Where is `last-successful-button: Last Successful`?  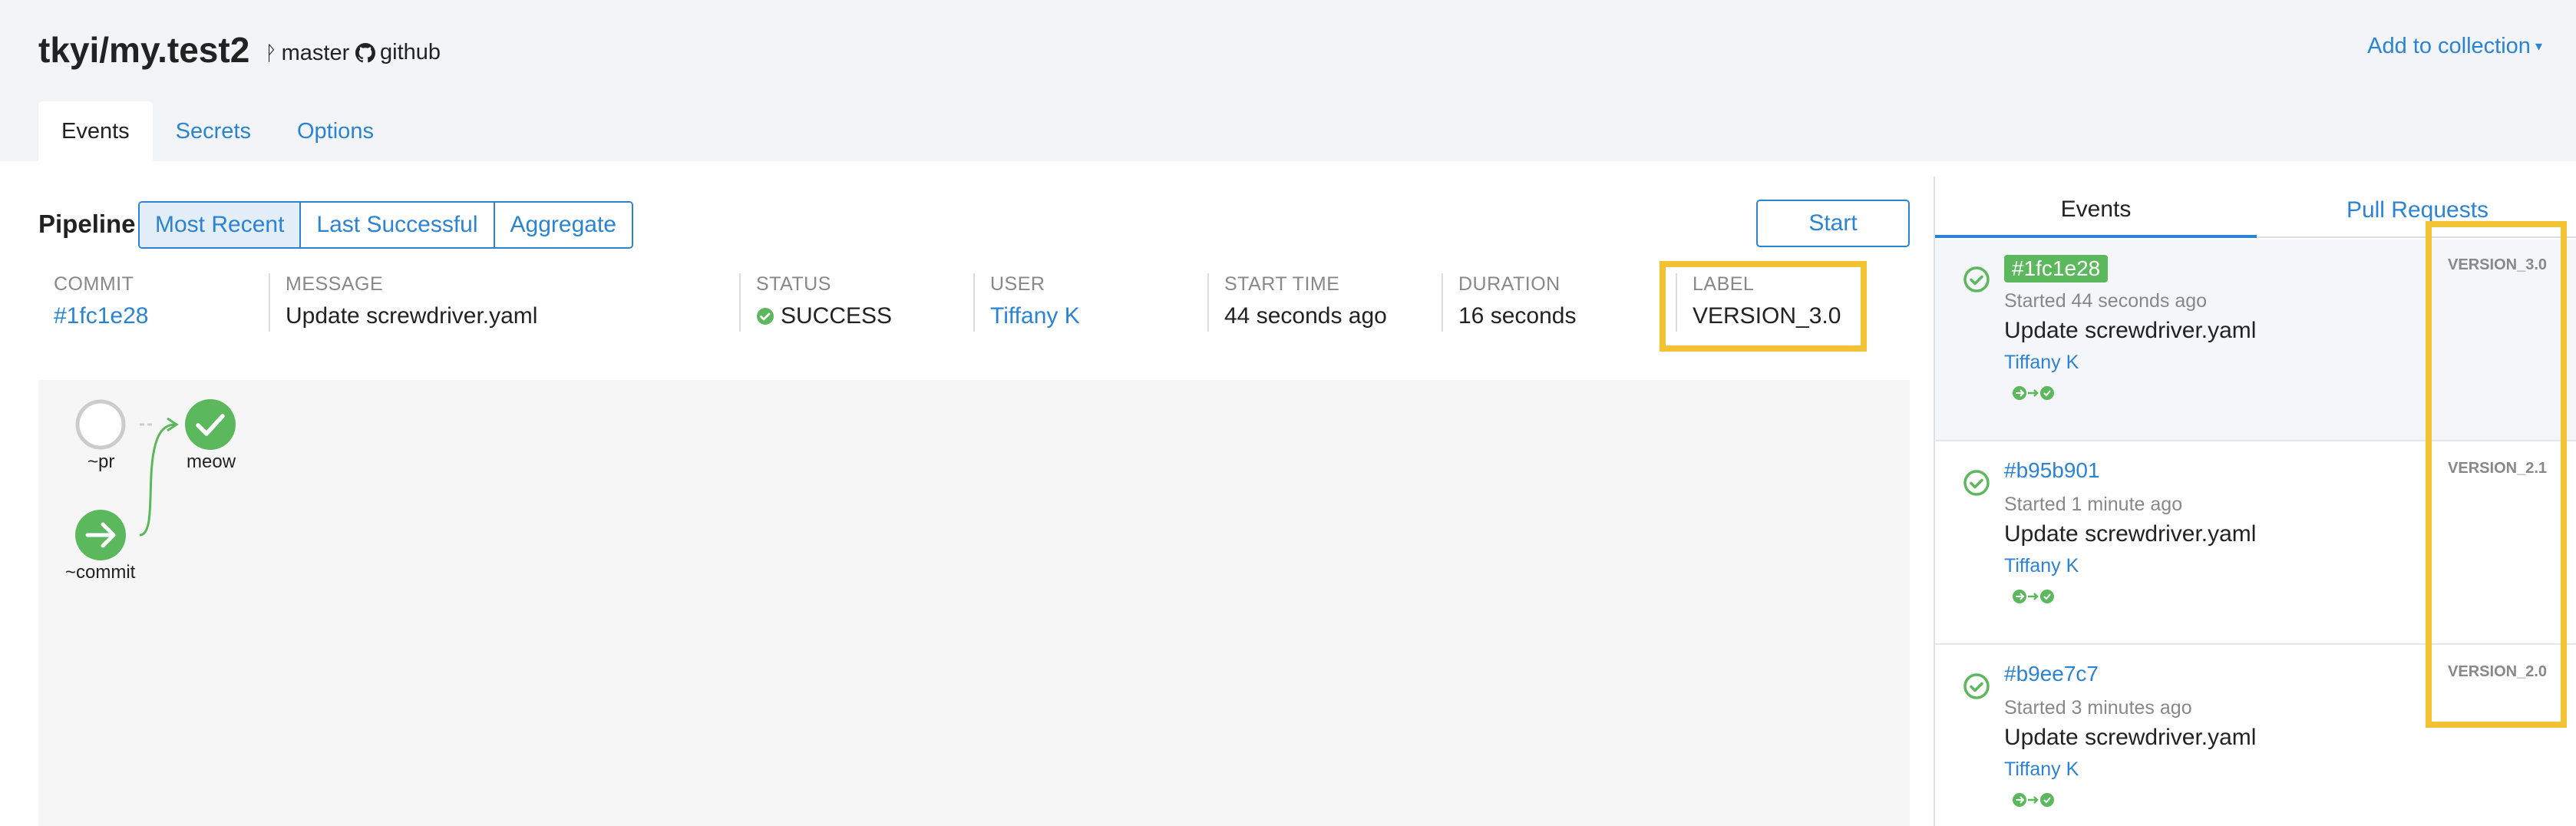 last-successful-button: Last Successful is located at coordinates (398, 225).